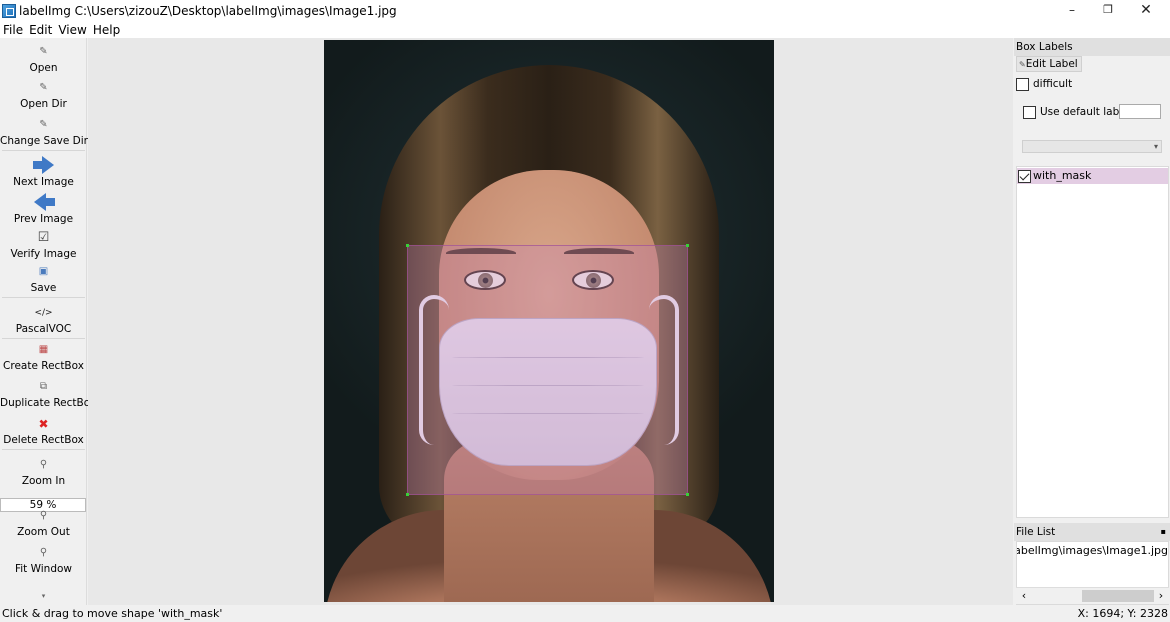  What do you see at coordinates (1051, 64) in the screenshot?
I see `edit-label-text: Edit Label` at bounding box center [1051, 64].